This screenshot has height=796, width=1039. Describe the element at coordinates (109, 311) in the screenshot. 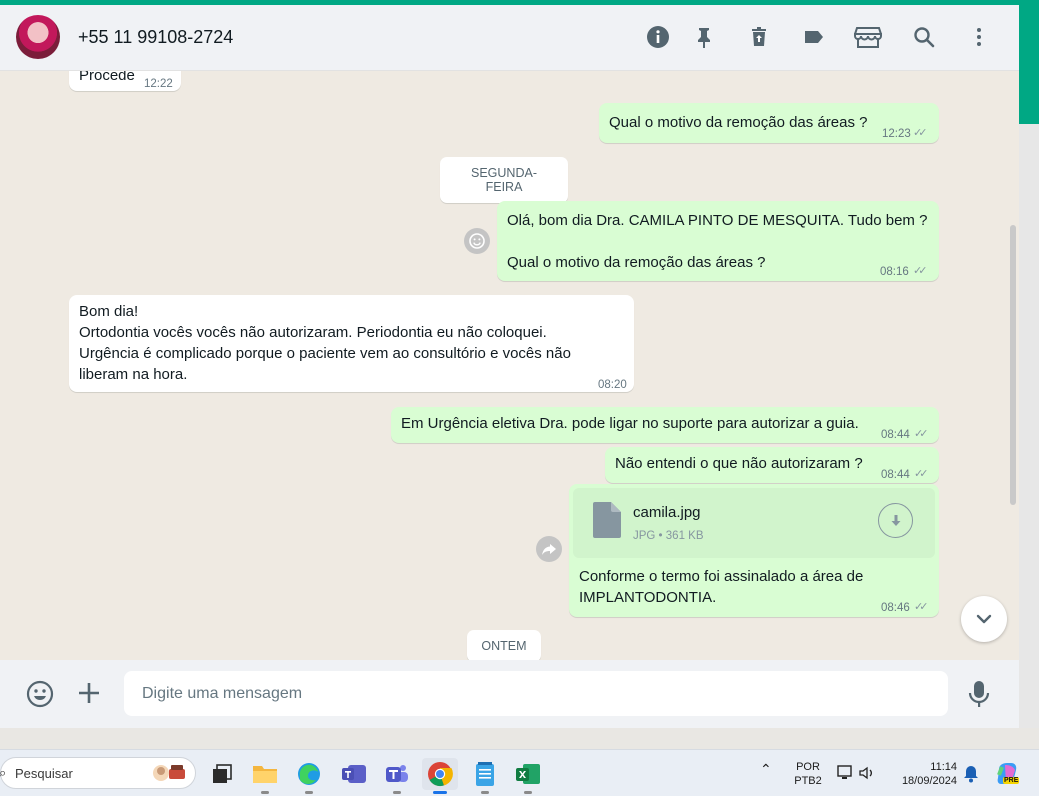

I see `message-text-line: Bom dia!` at that location.